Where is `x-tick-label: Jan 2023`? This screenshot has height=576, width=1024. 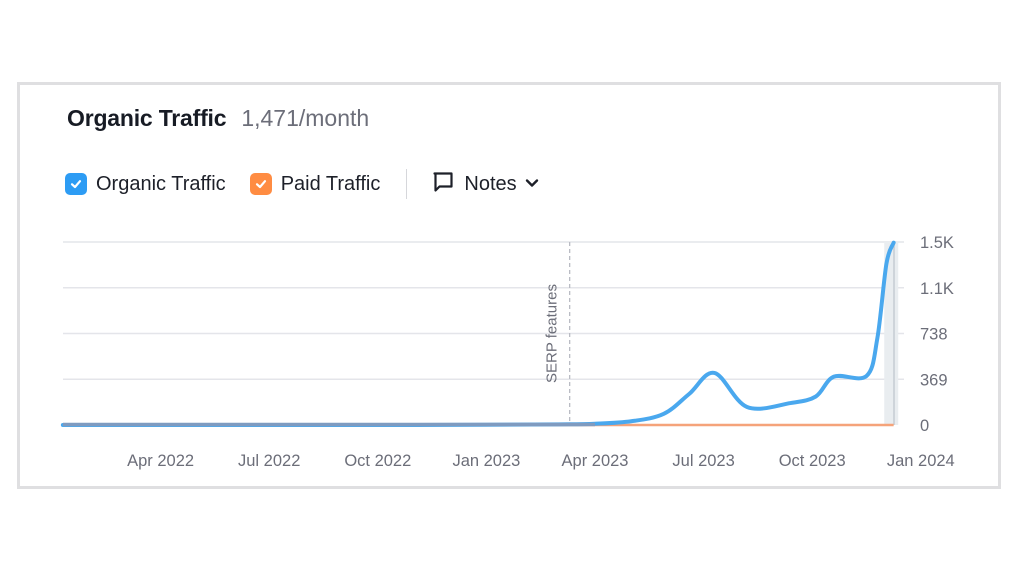
x-tick-label: Jan 2023 is located at coordinates (486, 461).